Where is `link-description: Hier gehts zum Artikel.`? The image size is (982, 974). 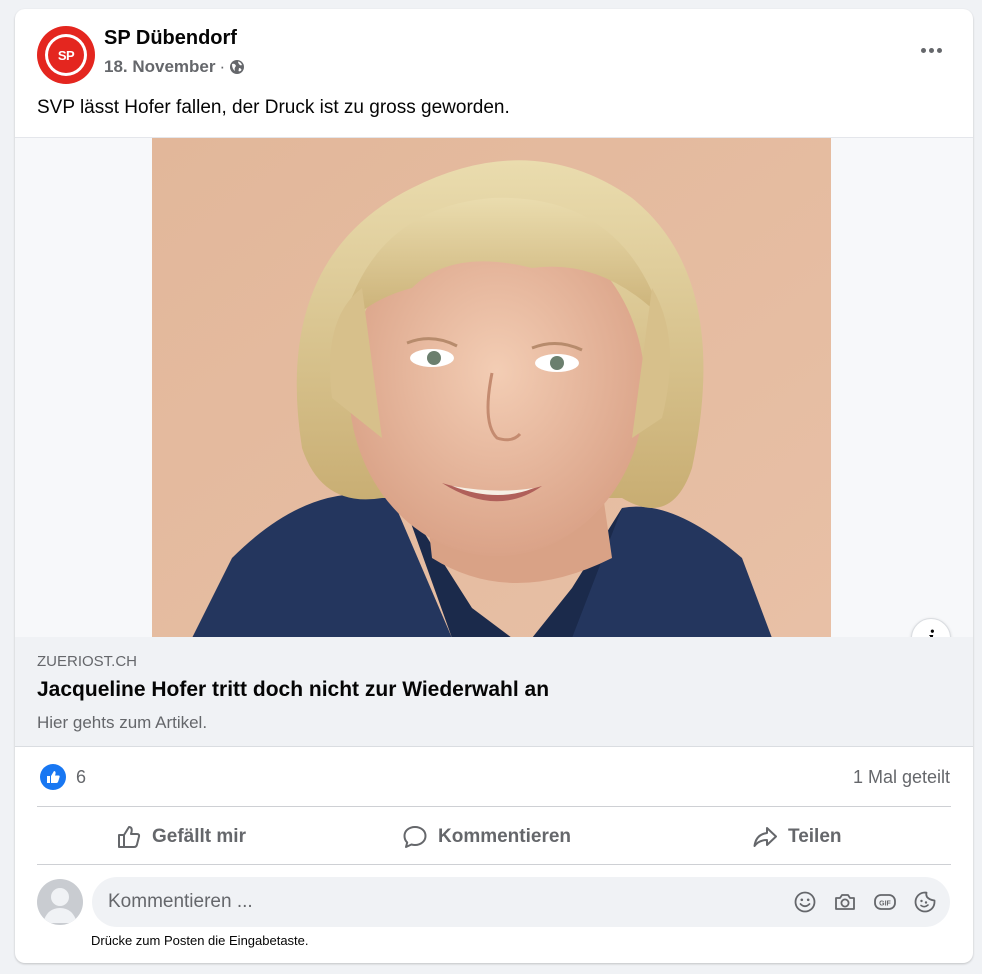 link-description: Hier gehts zum Artikel. is located at coordinates (122, 722).